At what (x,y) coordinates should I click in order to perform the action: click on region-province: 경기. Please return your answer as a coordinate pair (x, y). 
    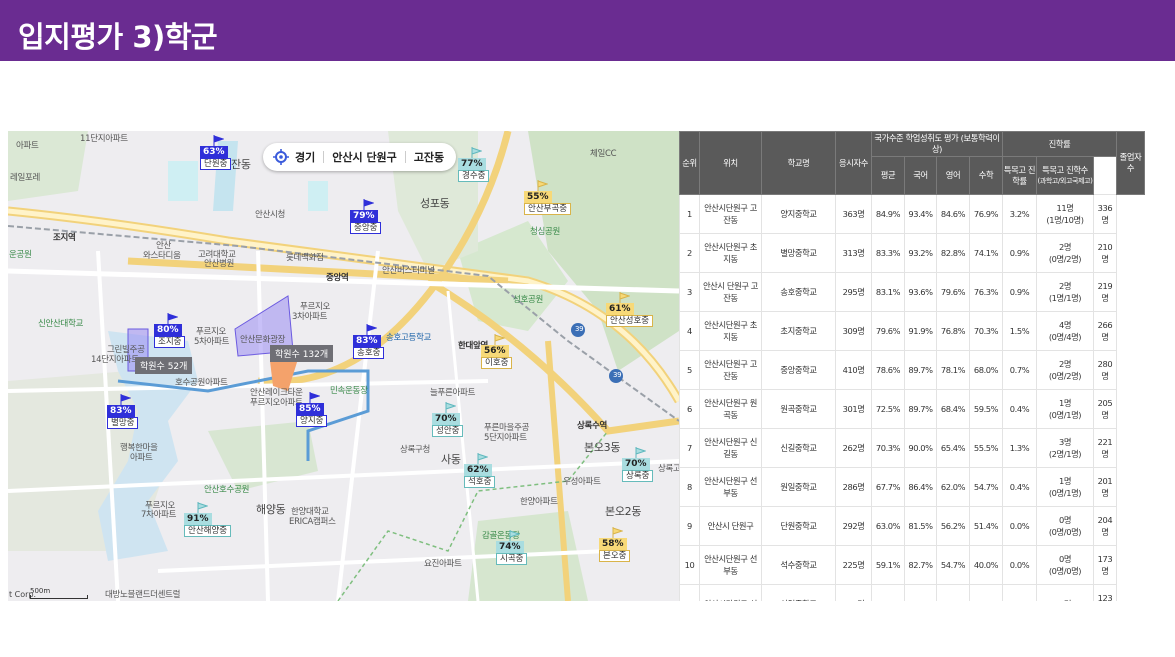
    Looking at the image, I should click on (305, 157).